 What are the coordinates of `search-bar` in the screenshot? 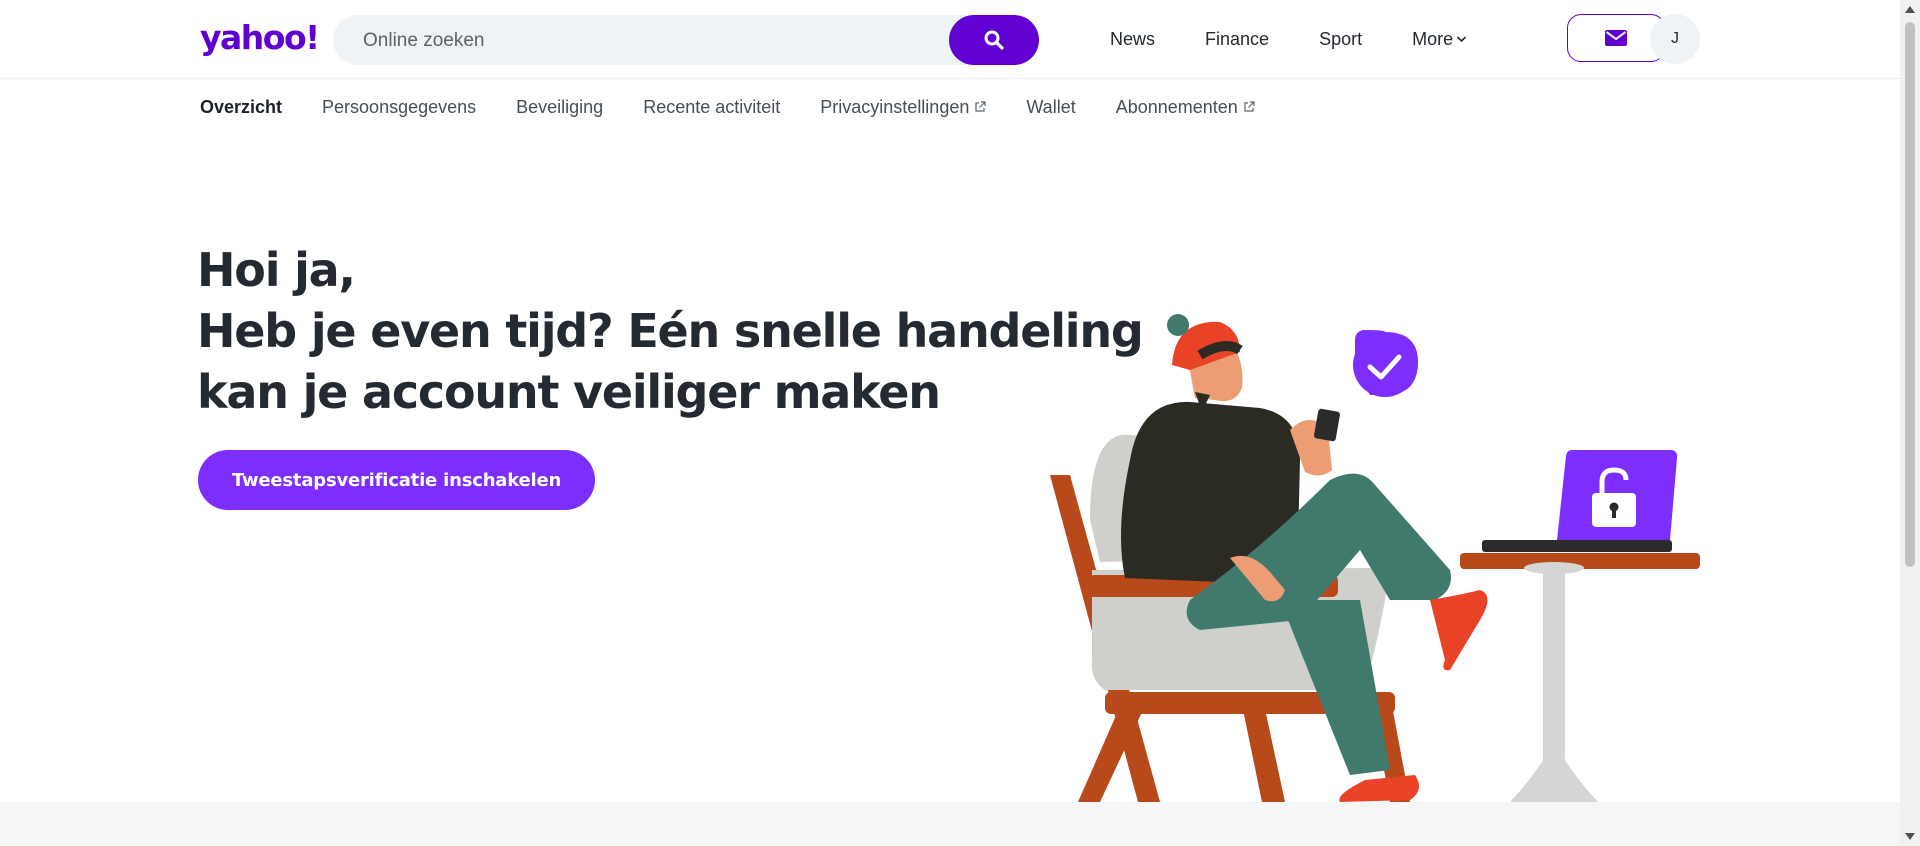 It's located at (686, 41).